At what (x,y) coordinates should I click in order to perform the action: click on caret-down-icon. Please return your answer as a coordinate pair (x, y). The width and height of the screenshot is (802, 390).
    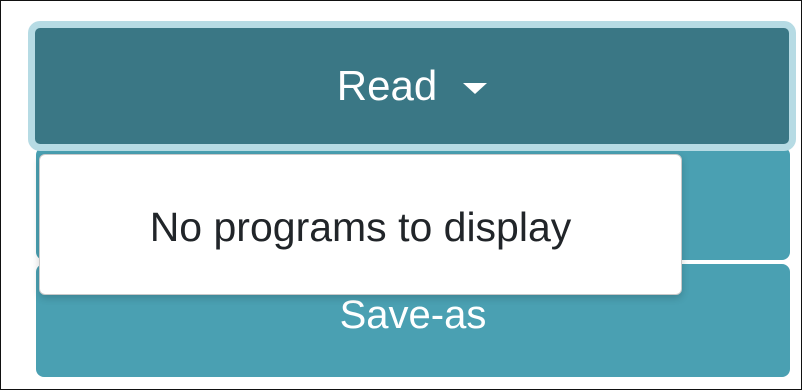
    Looking at the image, I should click on (475, 88).